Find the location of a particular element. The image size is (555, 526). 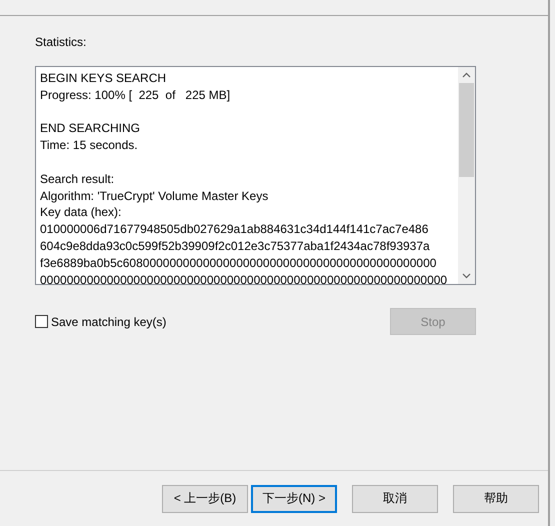

scrollbar is located at coordinates (466, 175).